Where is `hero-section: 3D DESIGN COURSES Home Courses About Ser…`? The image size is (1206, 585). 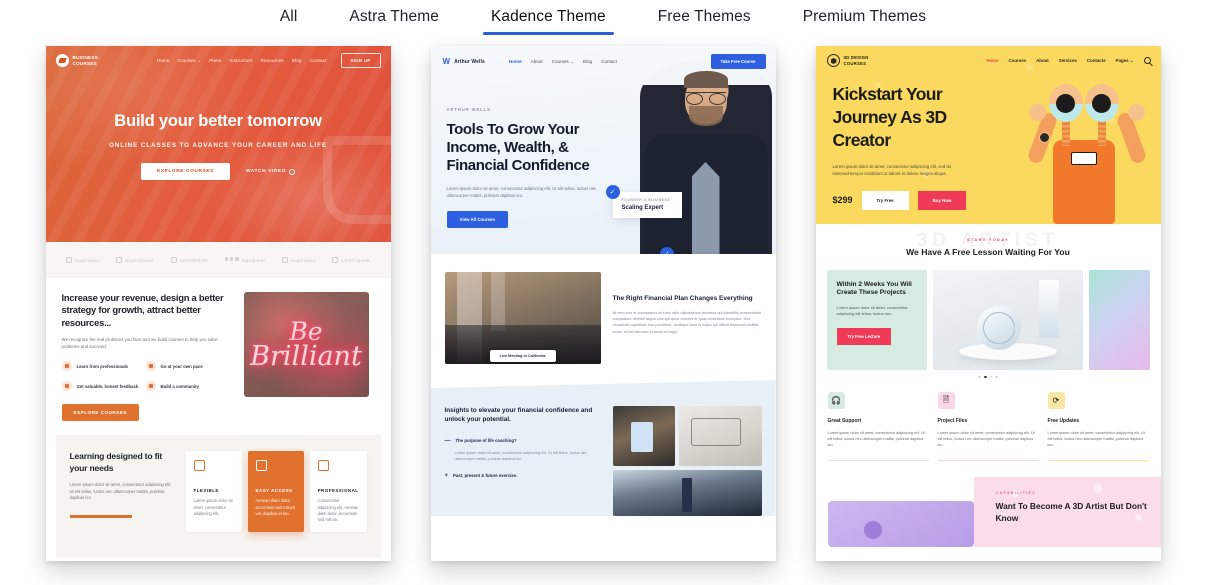 hero-section: 3D DESIGN COURSES Home Courses About Ser… is located at coordinates (988, 135).